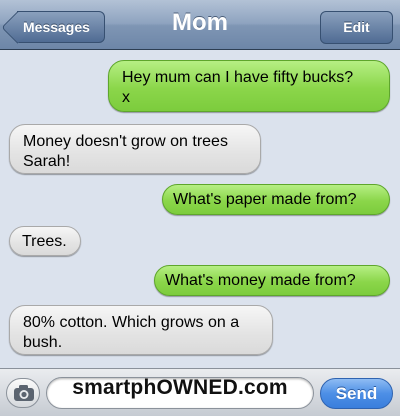  I want to click on camera-icon, so click(24, 393).